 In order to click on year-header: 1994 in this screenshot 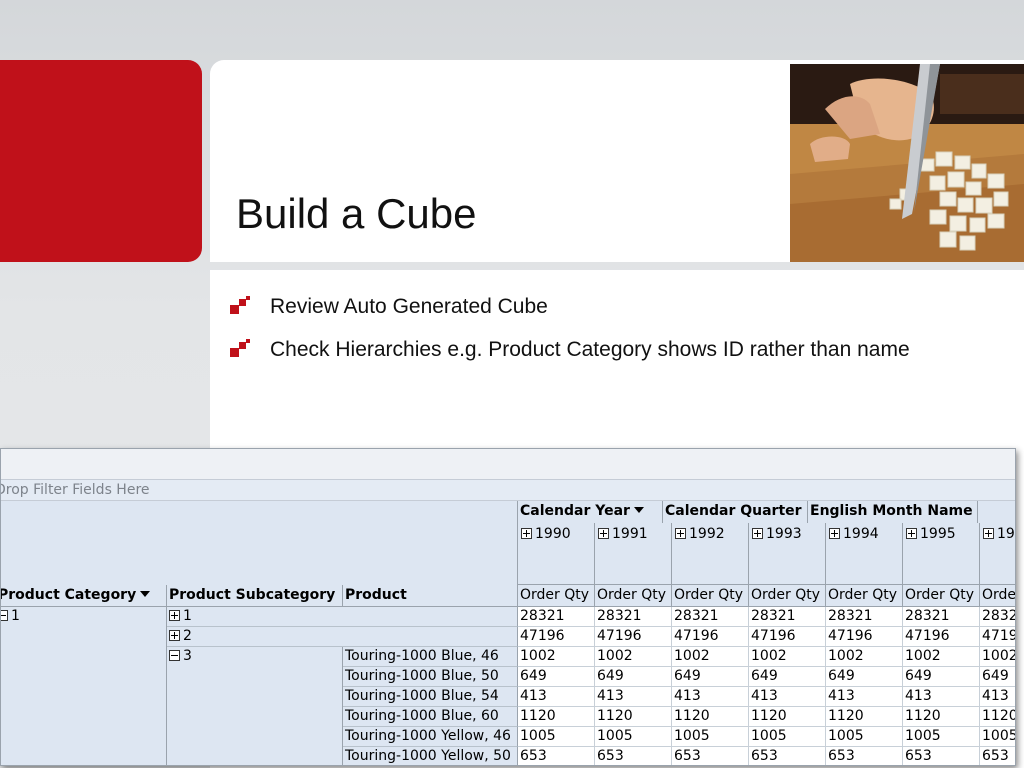, I will do `click(864, 554)`.